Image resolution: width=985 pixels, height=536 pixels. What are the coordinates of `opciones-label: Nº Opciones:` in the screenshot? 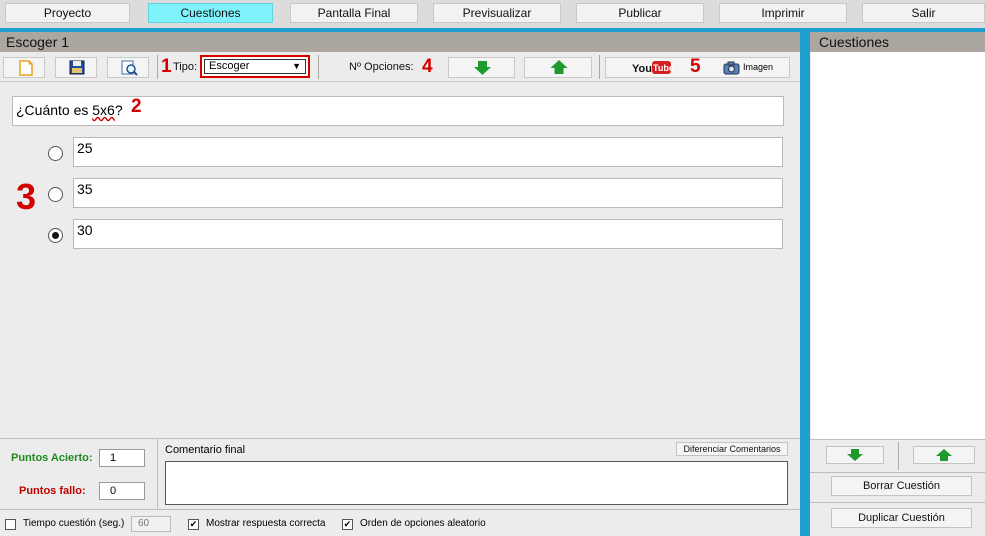 It's located at (381, 67).